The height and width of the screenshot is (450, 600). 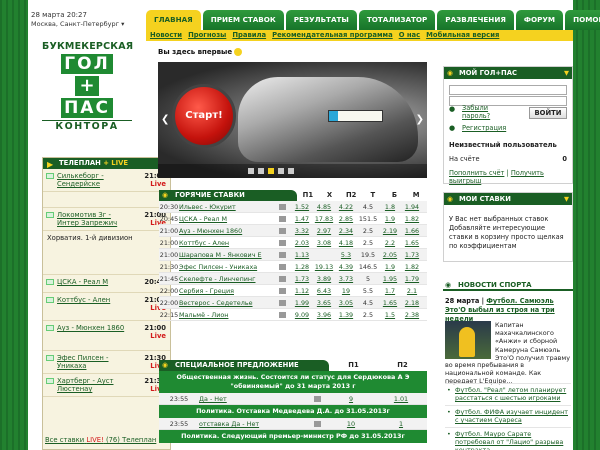 I want to click on odd-cell: 6.43, so click(x=324, y=290).